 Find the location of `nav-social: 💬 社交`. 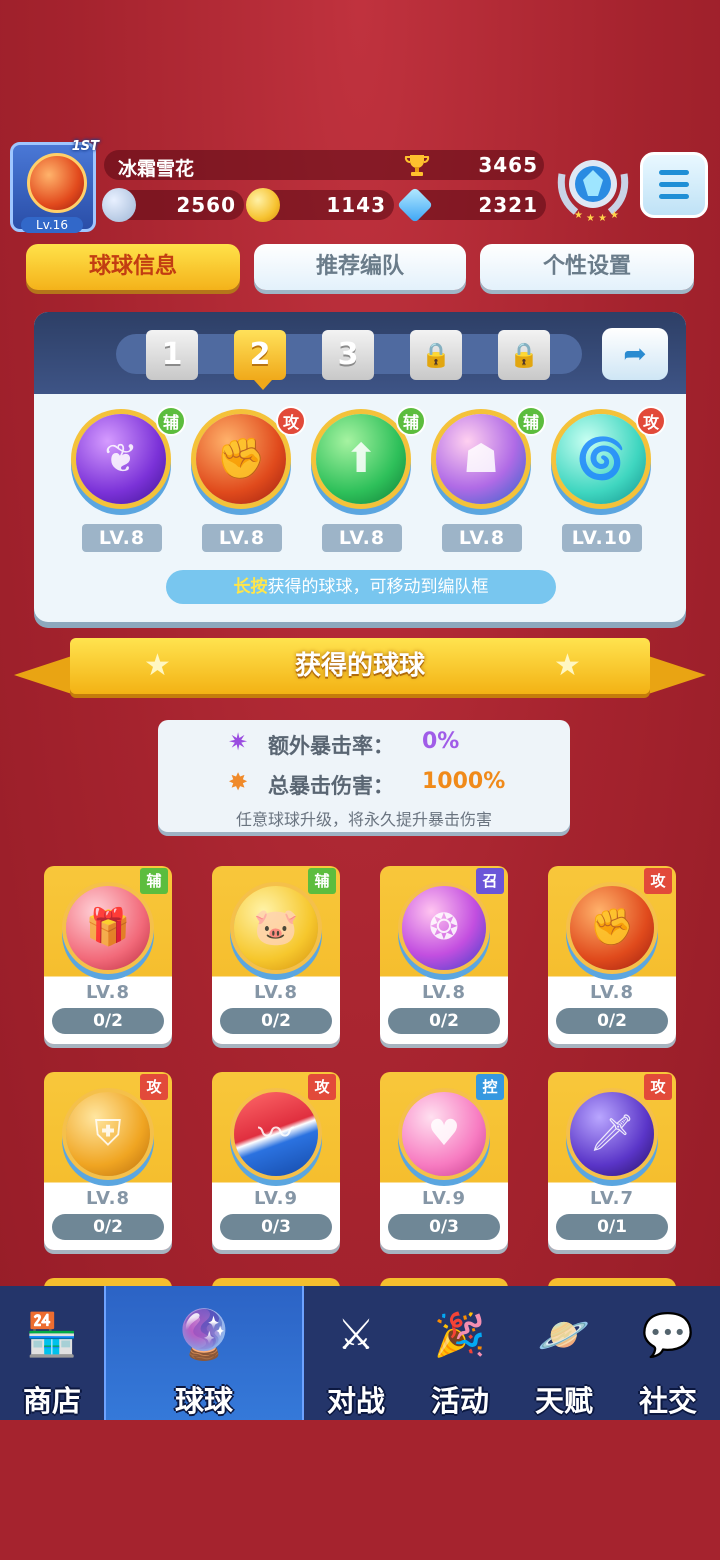

nav-social: 💬 社交 is located at coordinates (668, 1353).